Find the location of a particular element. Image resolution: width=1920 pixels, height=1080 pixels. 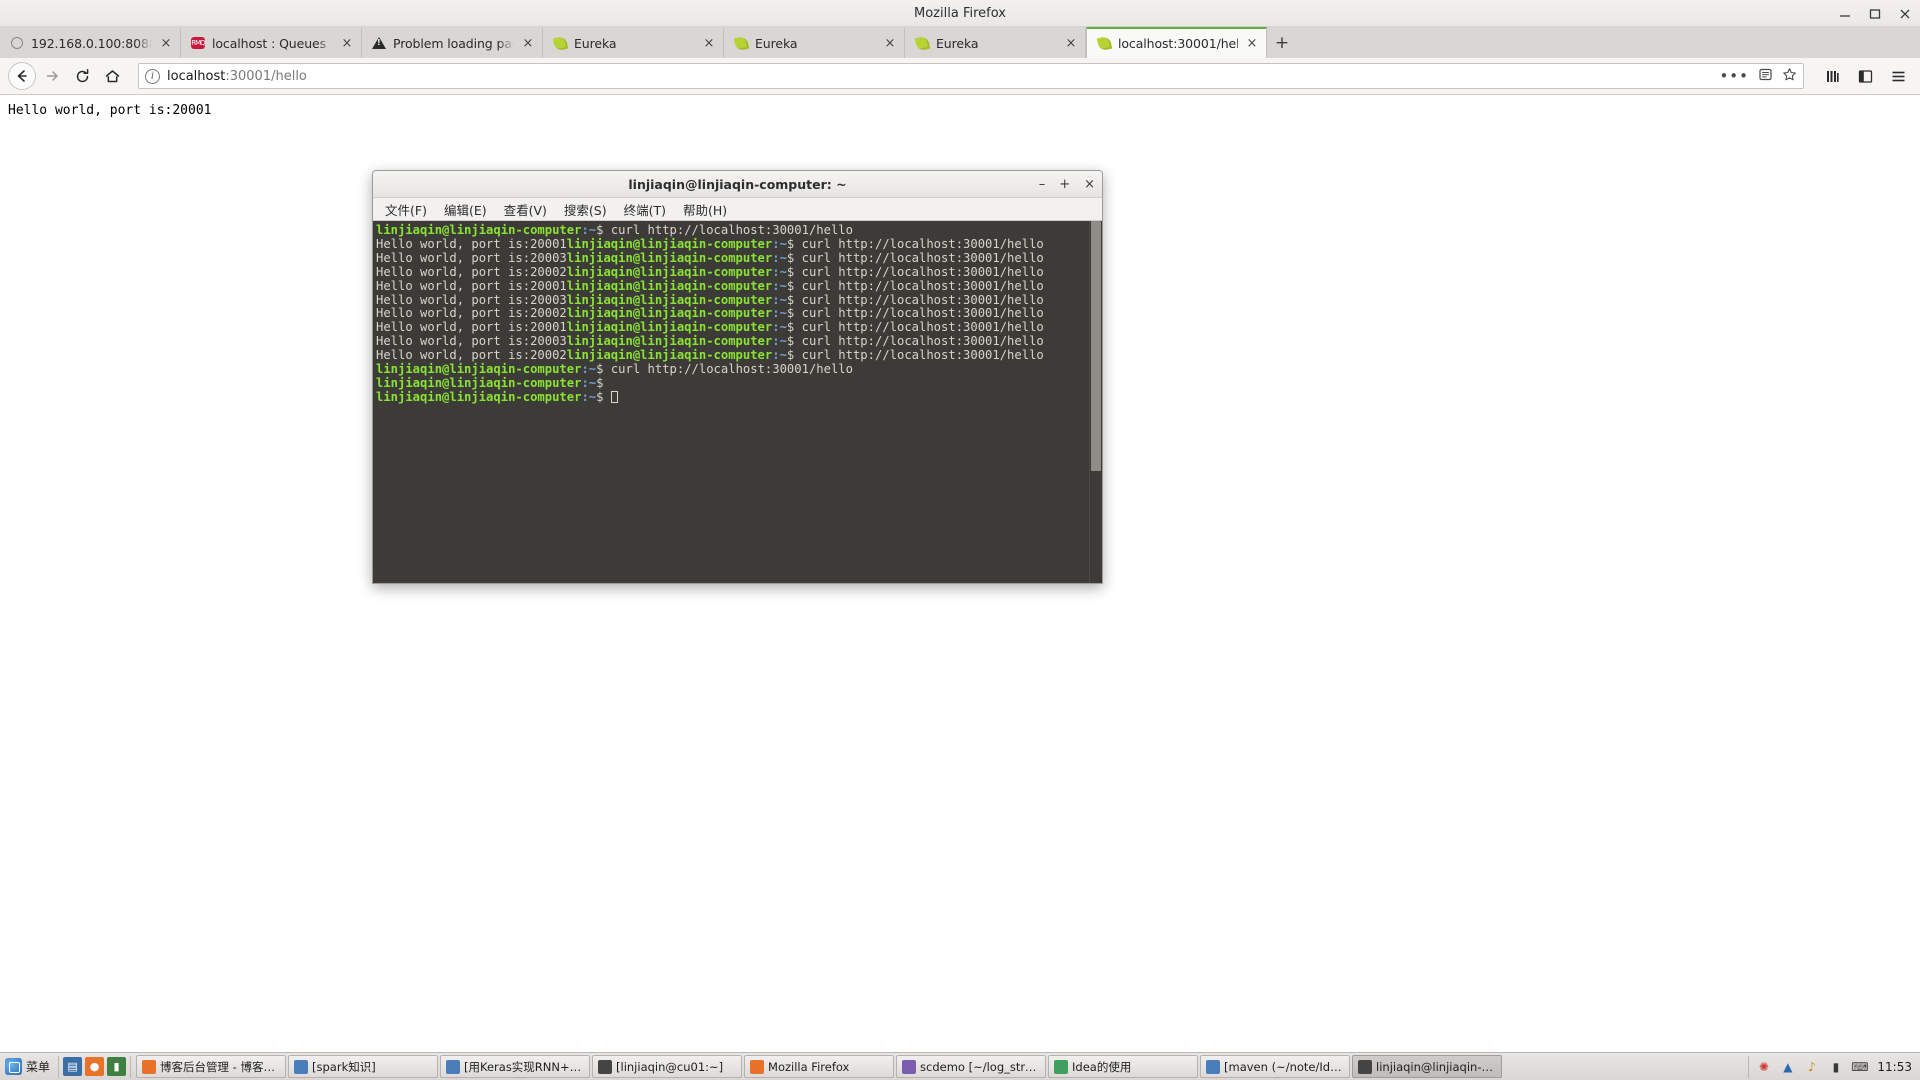

browser-tab-5: Eureka × is located at coordinates (995, 43).